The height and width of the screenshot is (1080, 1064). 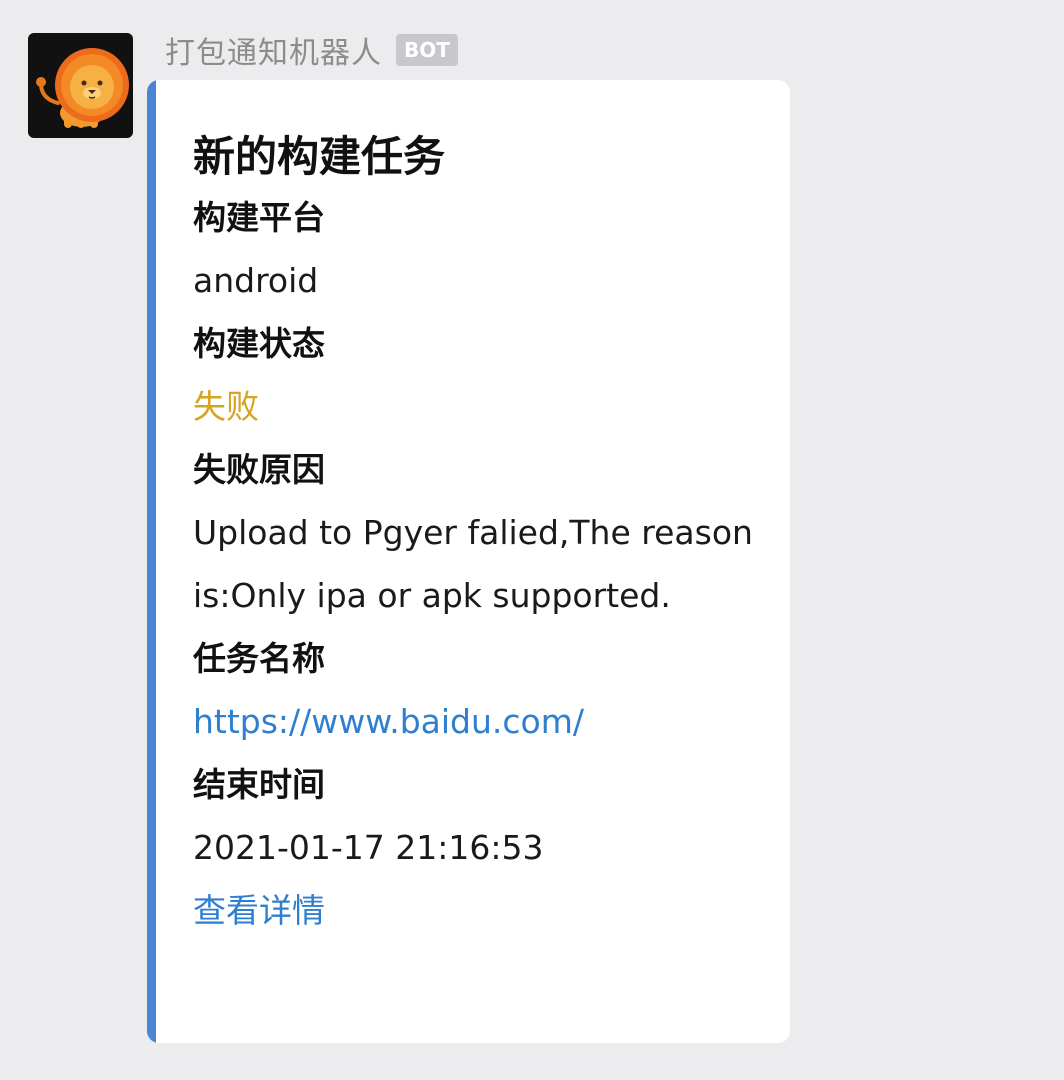 I want to click on field-value-platform: android, so click(x=256, y=280).